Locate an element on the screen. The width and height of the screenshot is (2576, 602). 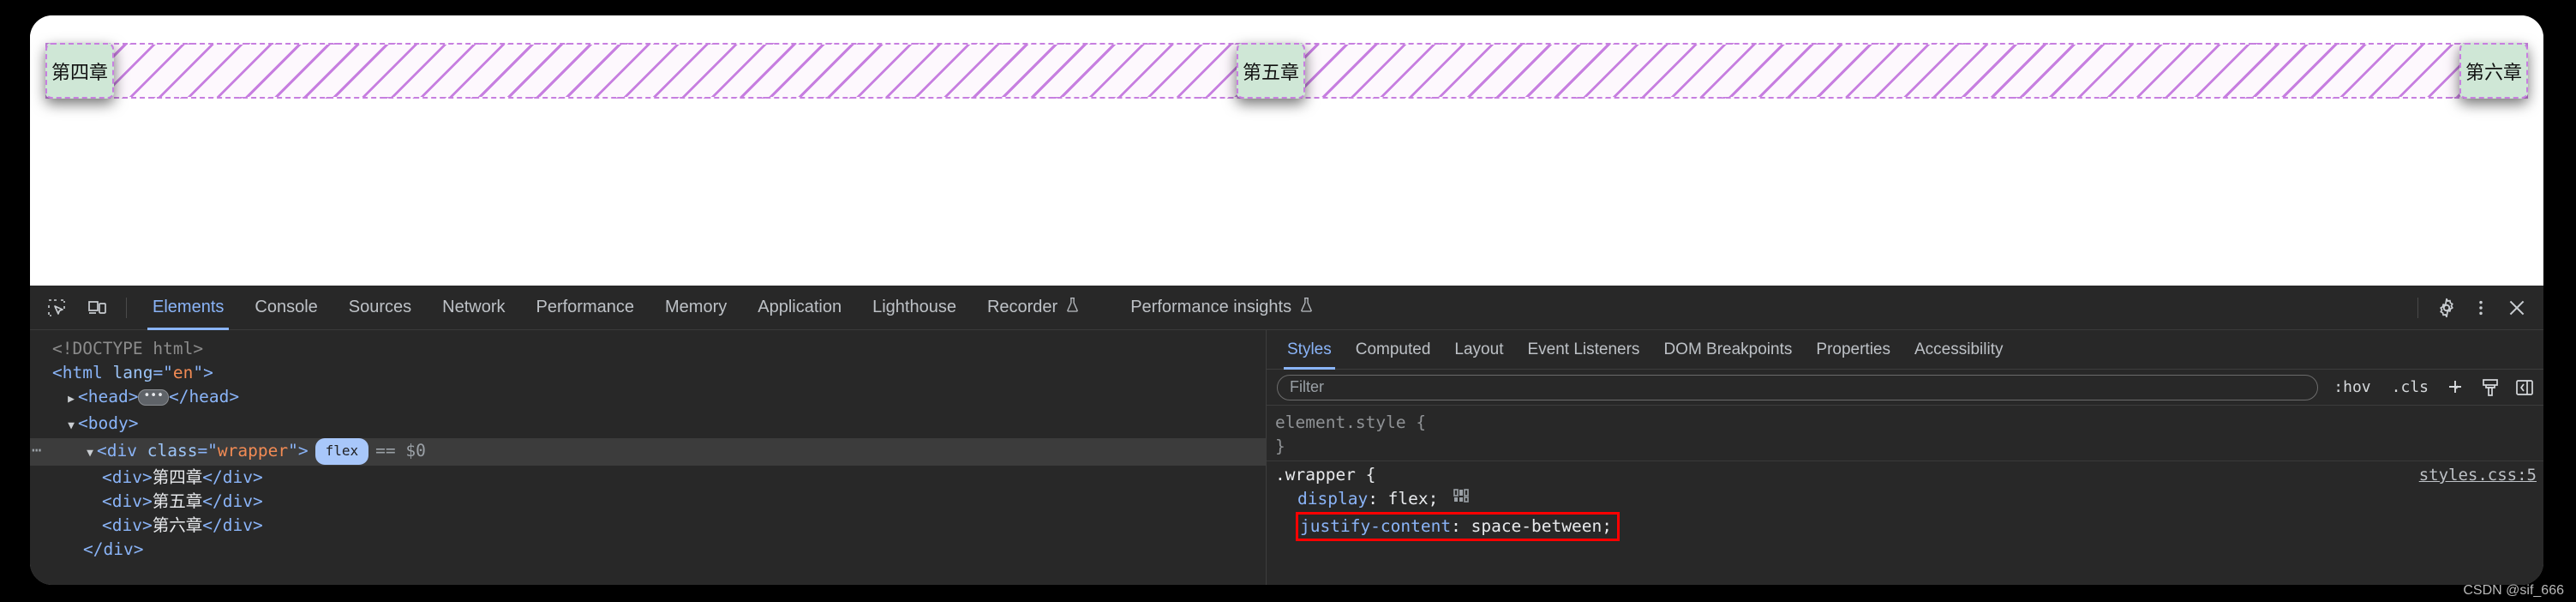
declaration-justify-content-row: justify-content: space-between; is located at coordinates (1909, 526).